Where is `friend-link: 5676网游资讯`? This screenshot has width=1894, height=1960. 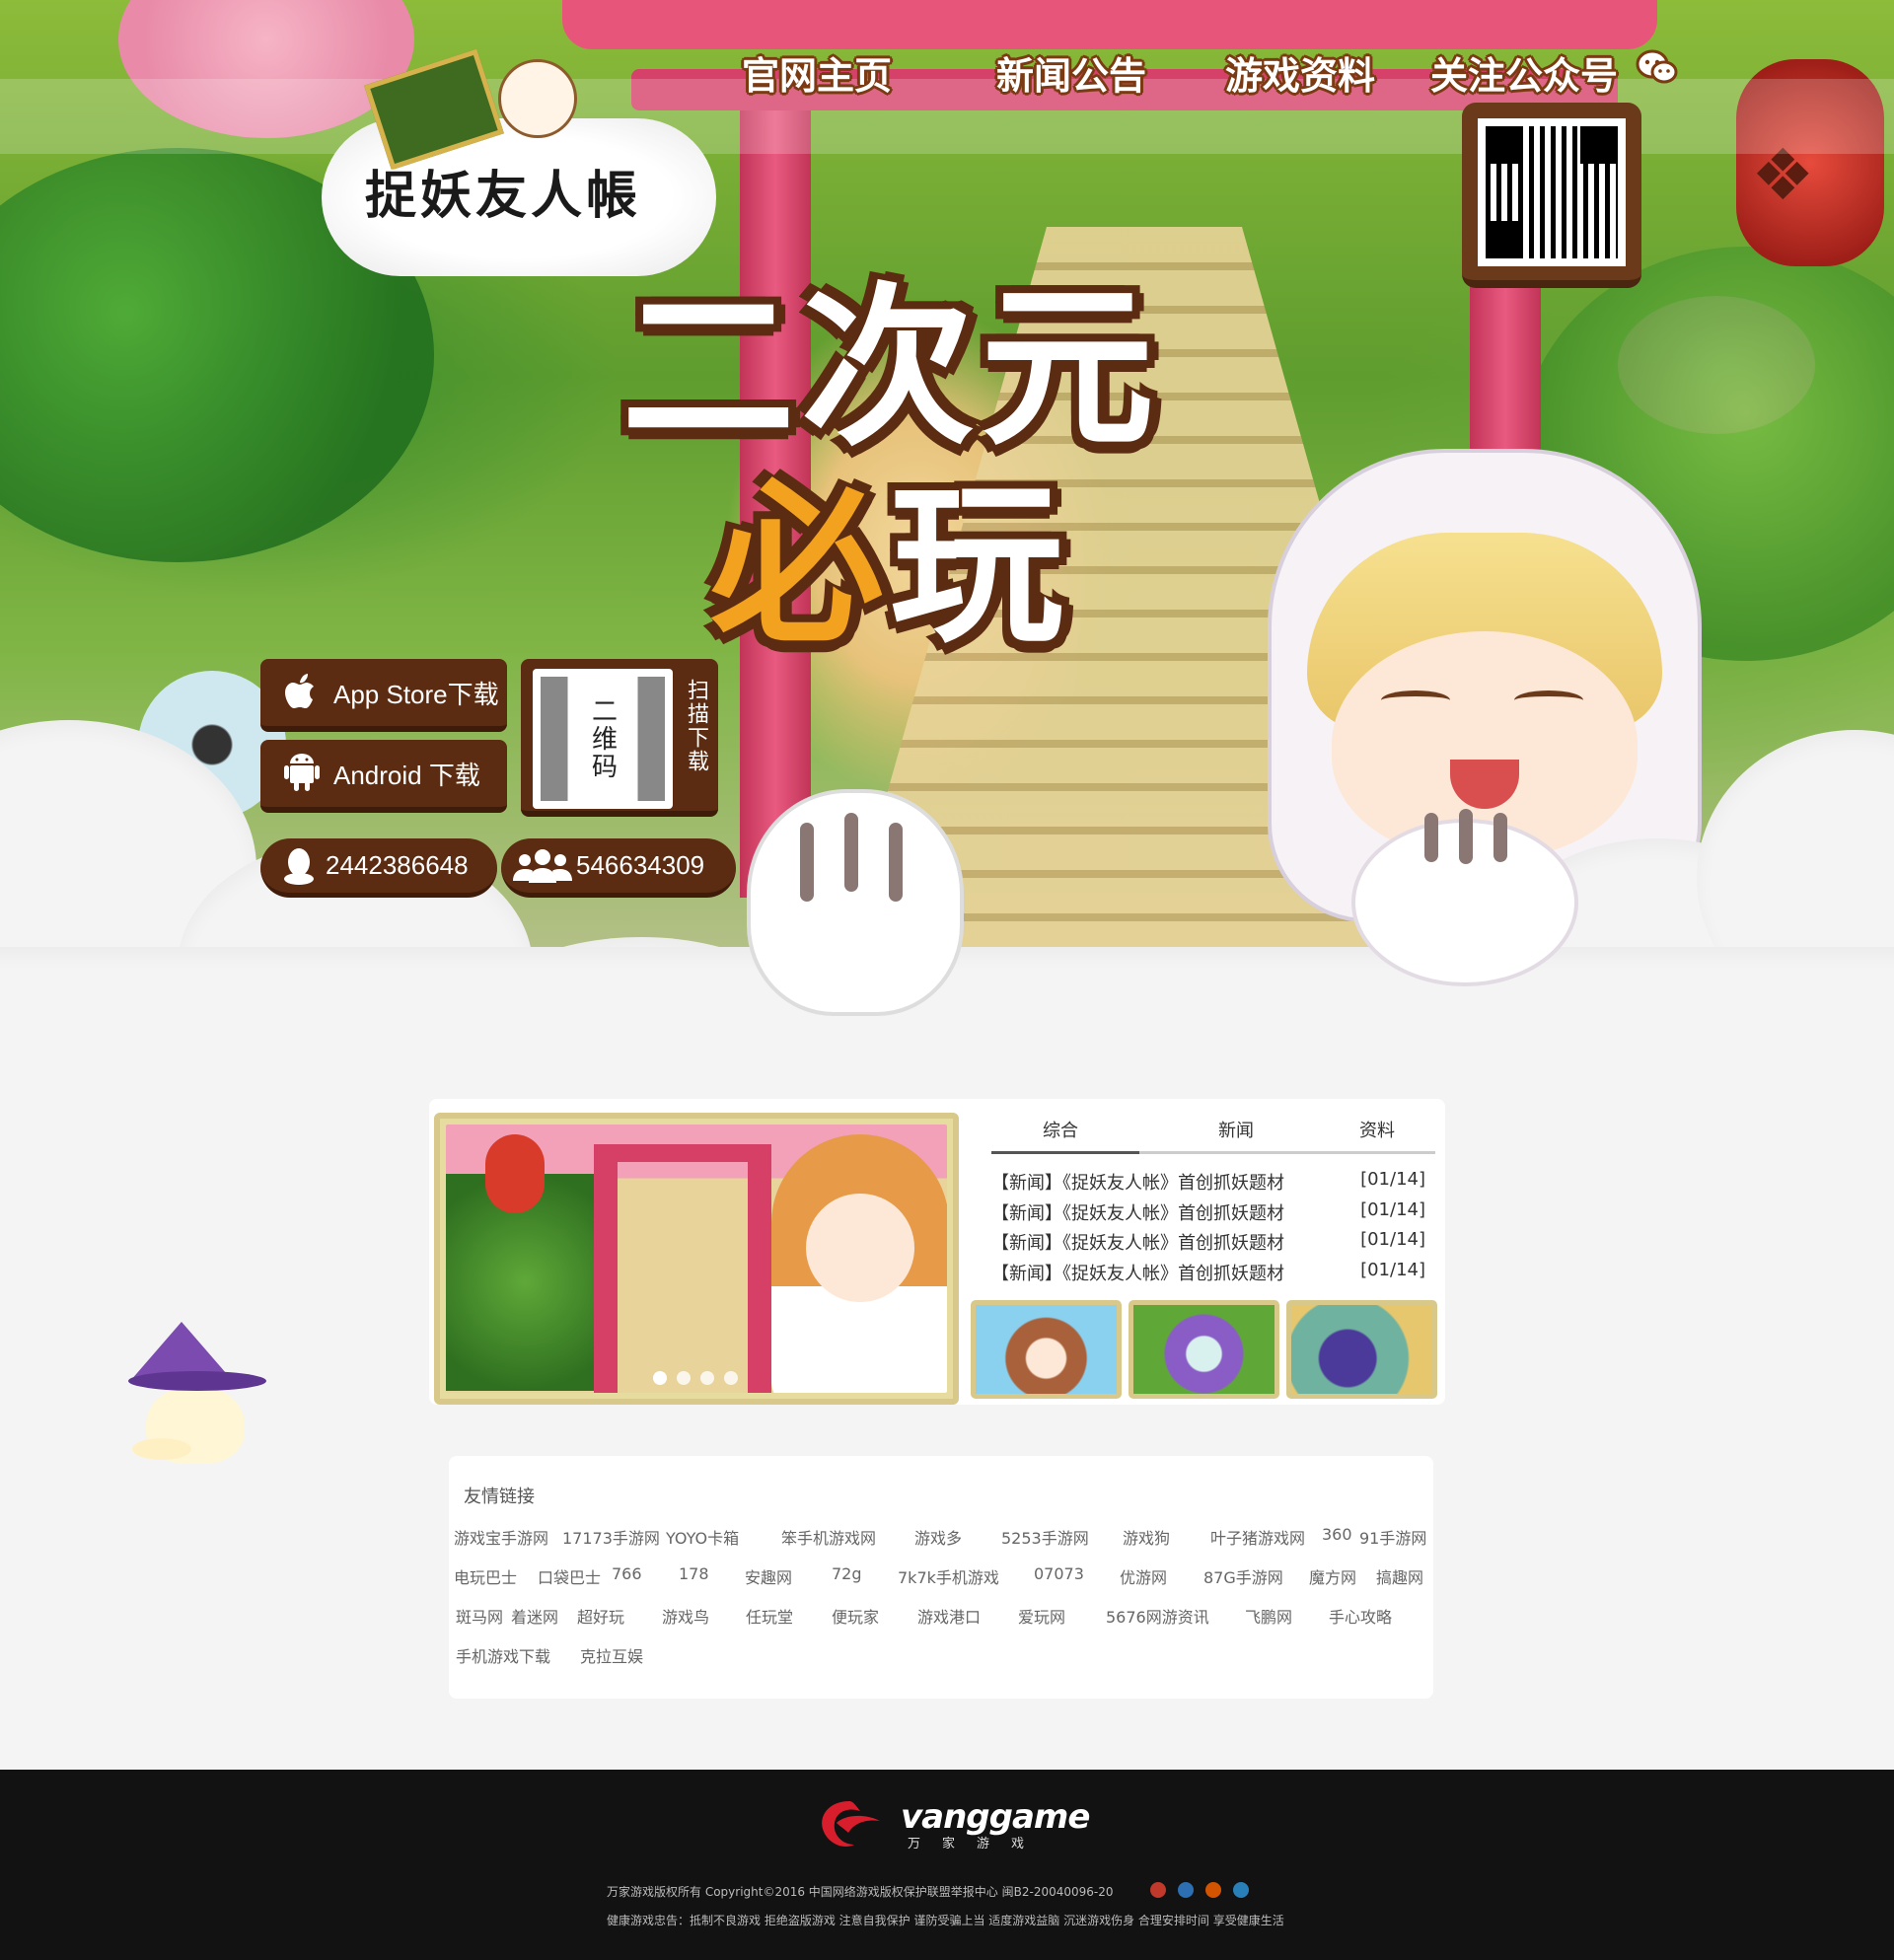 friend-link: 5676网游资讯 is located at coordinates (1157, 1616).